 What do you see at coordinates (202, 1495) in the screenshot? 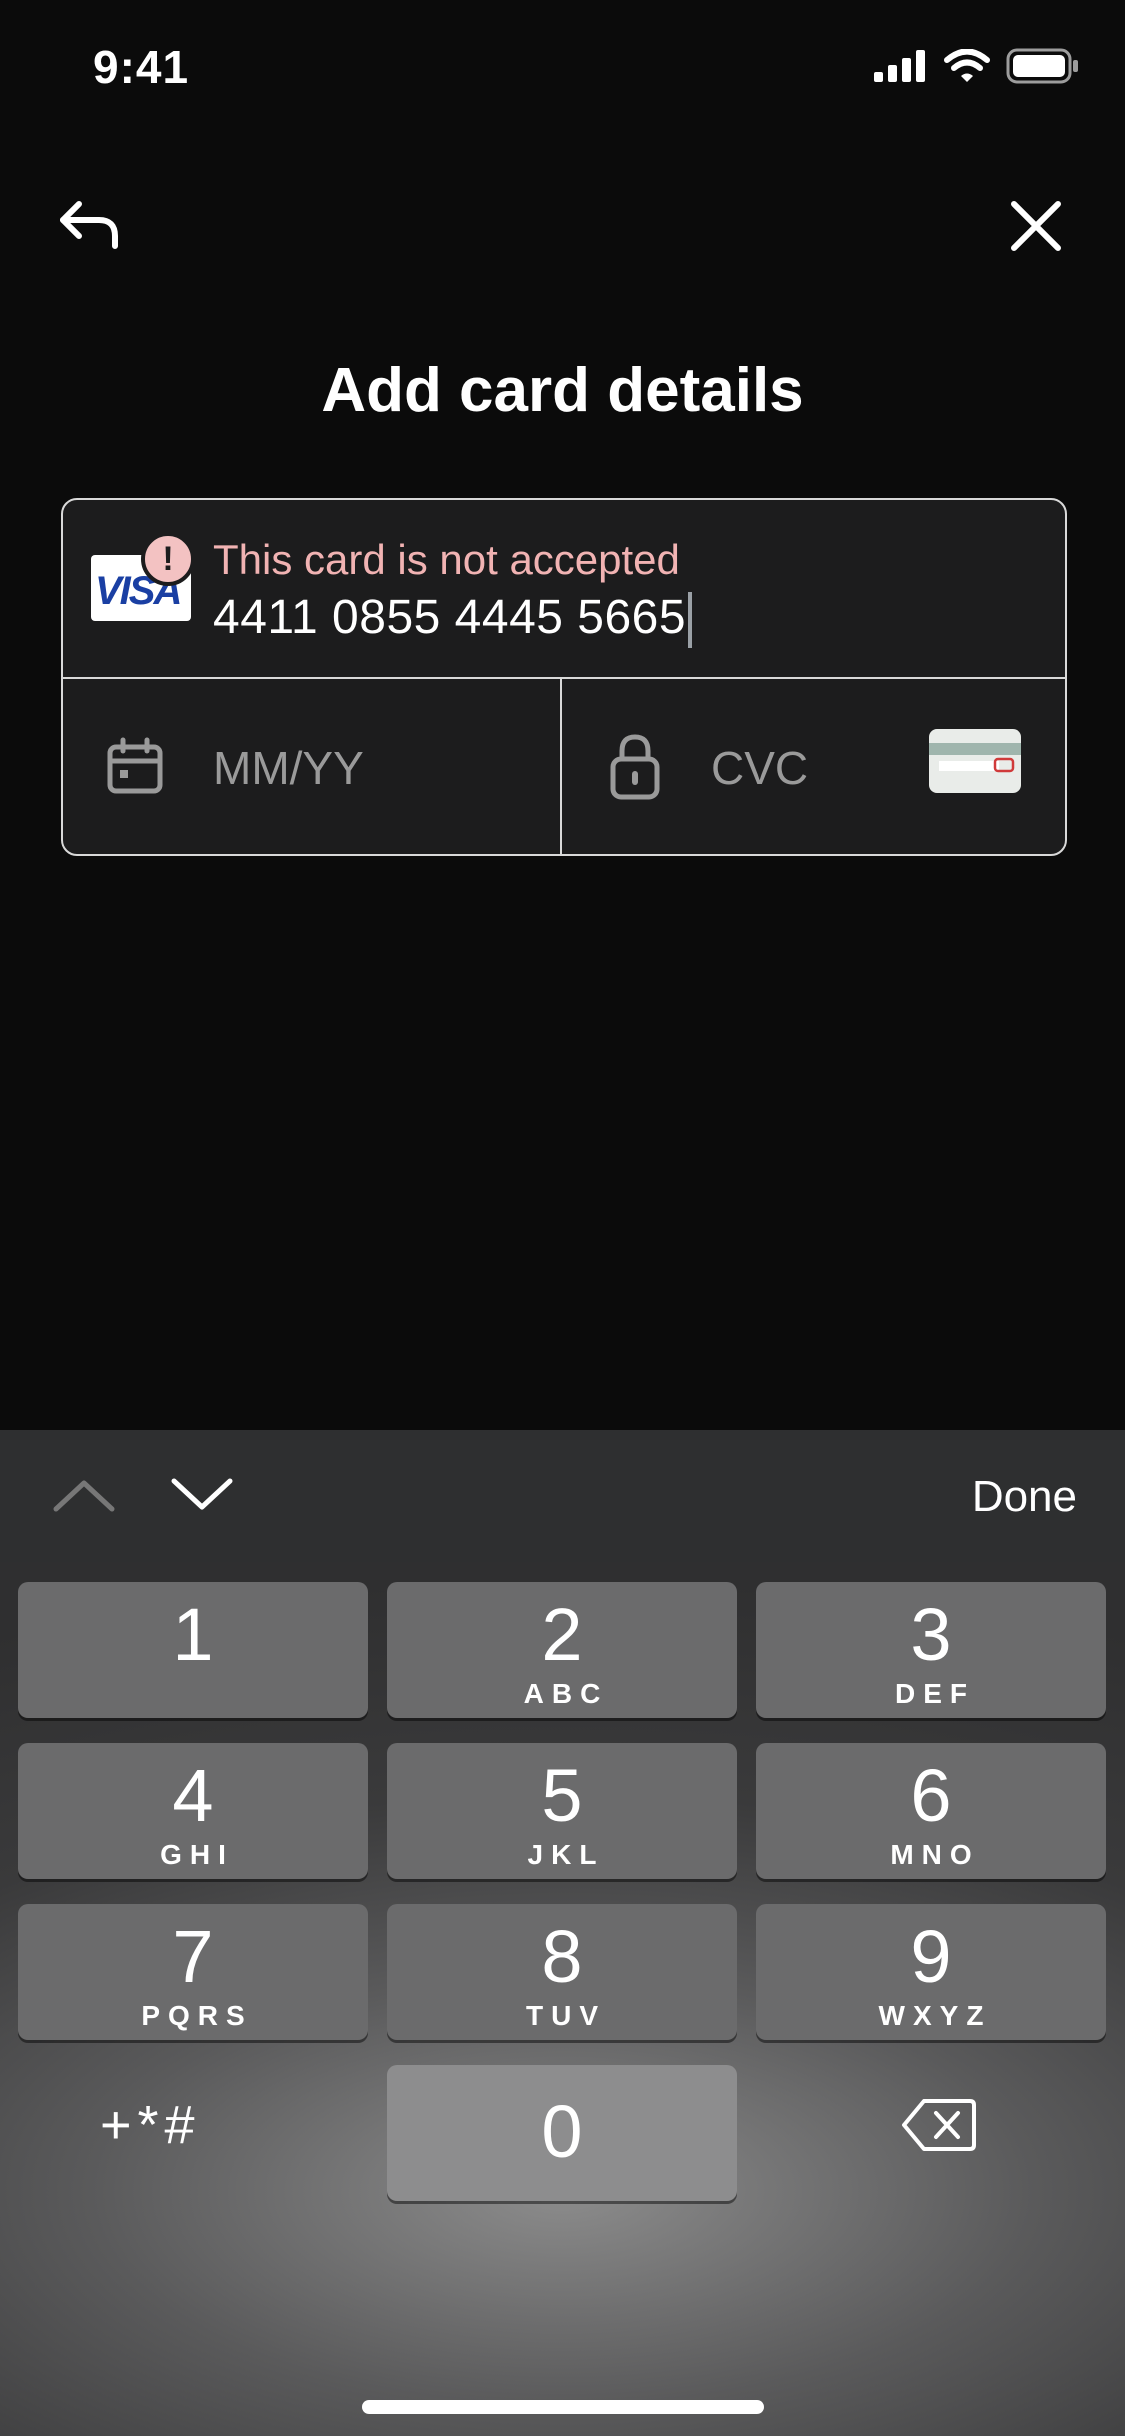
I see `next-field-chevron-down-icon` at bounding box center [202, 1495].